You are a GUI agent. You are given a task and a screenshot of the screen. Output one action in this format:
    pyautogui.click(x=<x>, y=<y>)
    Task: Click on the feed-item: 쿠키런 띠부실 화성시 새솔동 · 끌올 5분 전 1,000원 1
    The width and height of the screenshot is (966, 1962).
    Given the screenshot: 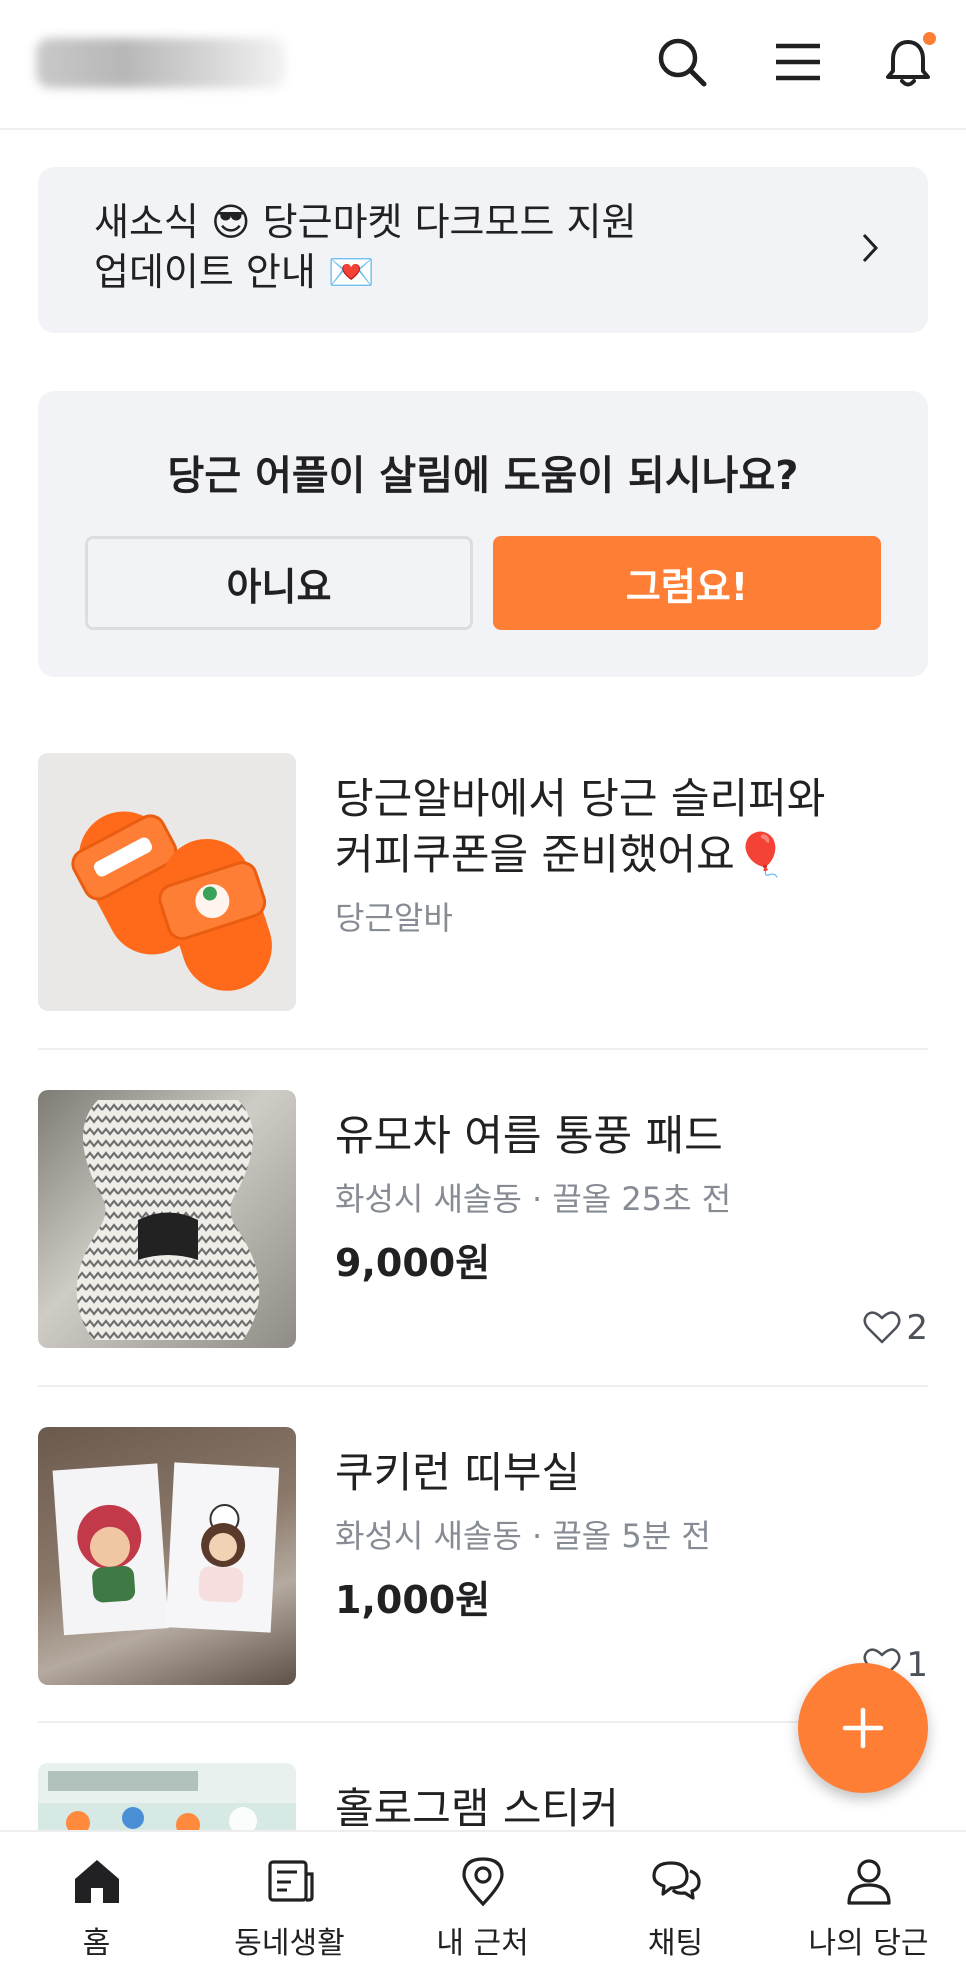 What is the action you would take?
    pyautogui.click(x=483, y=1556)
    